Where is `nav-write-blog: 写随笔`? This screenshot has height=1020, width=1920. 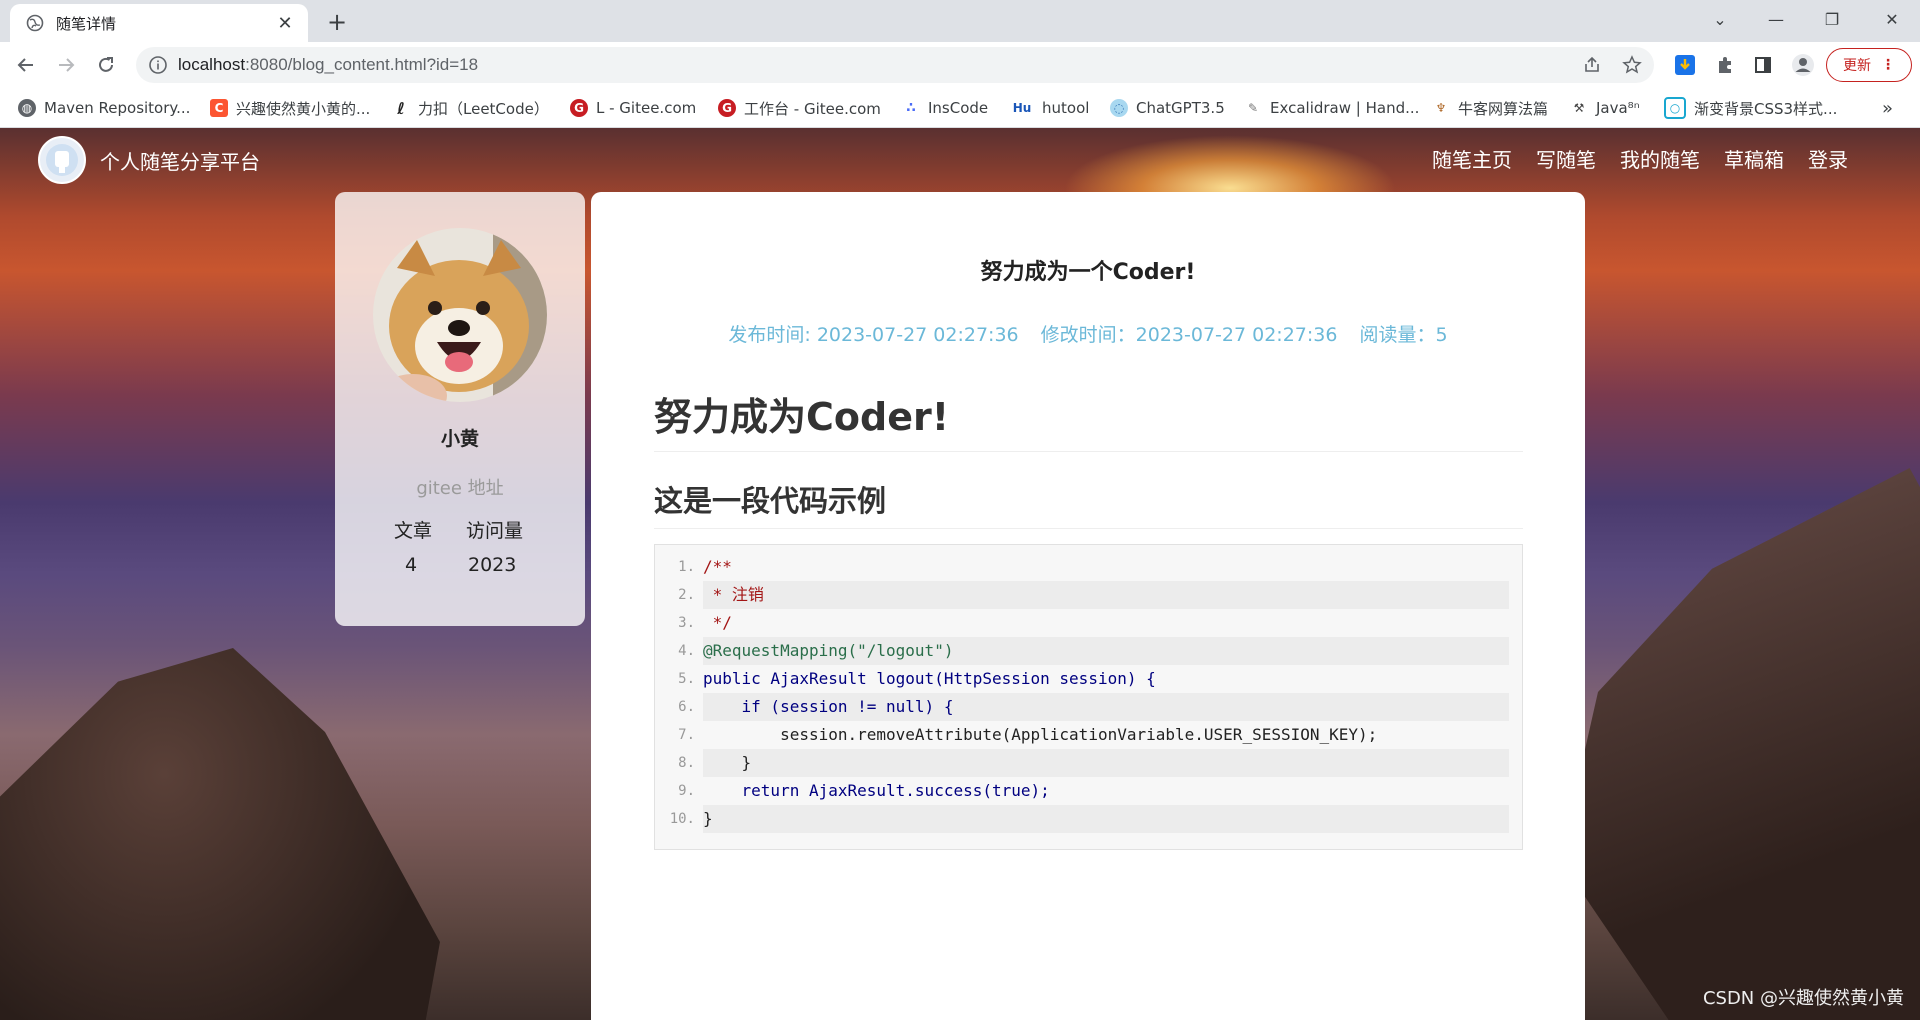
nav-write-blog: 写随笔 is located at coordinates (1566, 158).